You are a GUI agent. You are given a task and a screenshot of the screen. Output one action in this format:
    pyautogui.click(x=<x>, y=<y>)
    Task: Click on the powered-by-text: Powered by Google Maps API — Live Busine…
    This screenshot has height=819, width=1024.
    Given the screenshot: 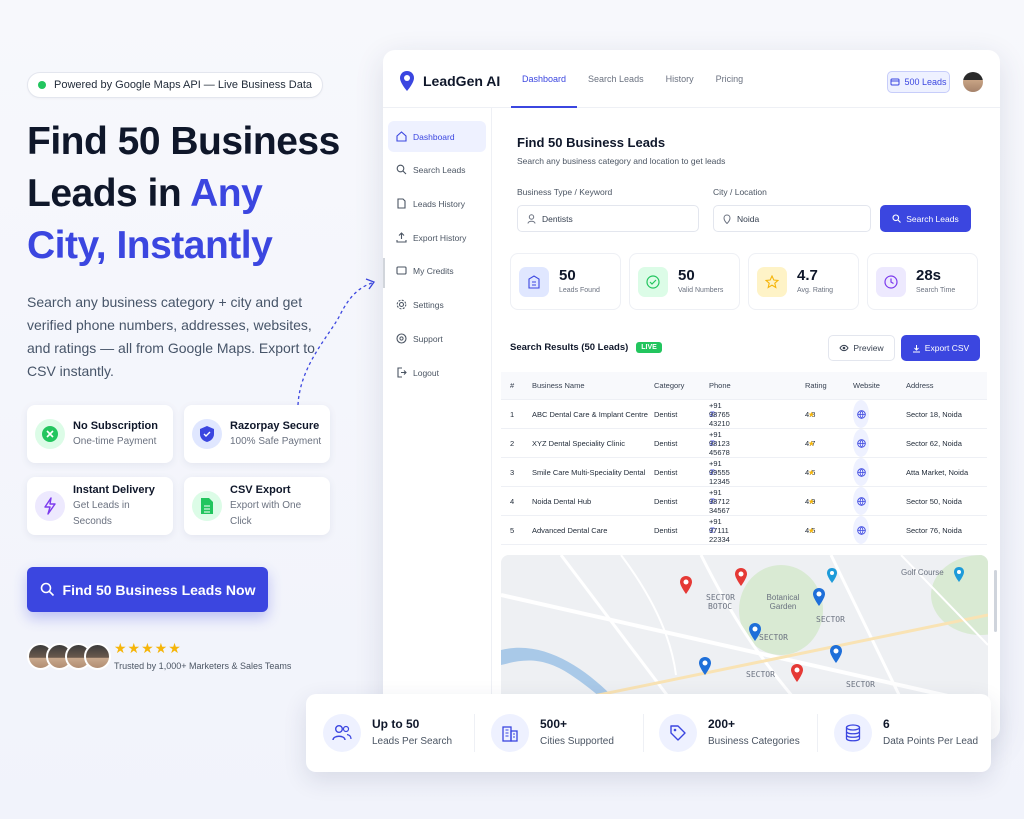 What is the action you would take?
    pyautogui.click(x=183, y=85)
    